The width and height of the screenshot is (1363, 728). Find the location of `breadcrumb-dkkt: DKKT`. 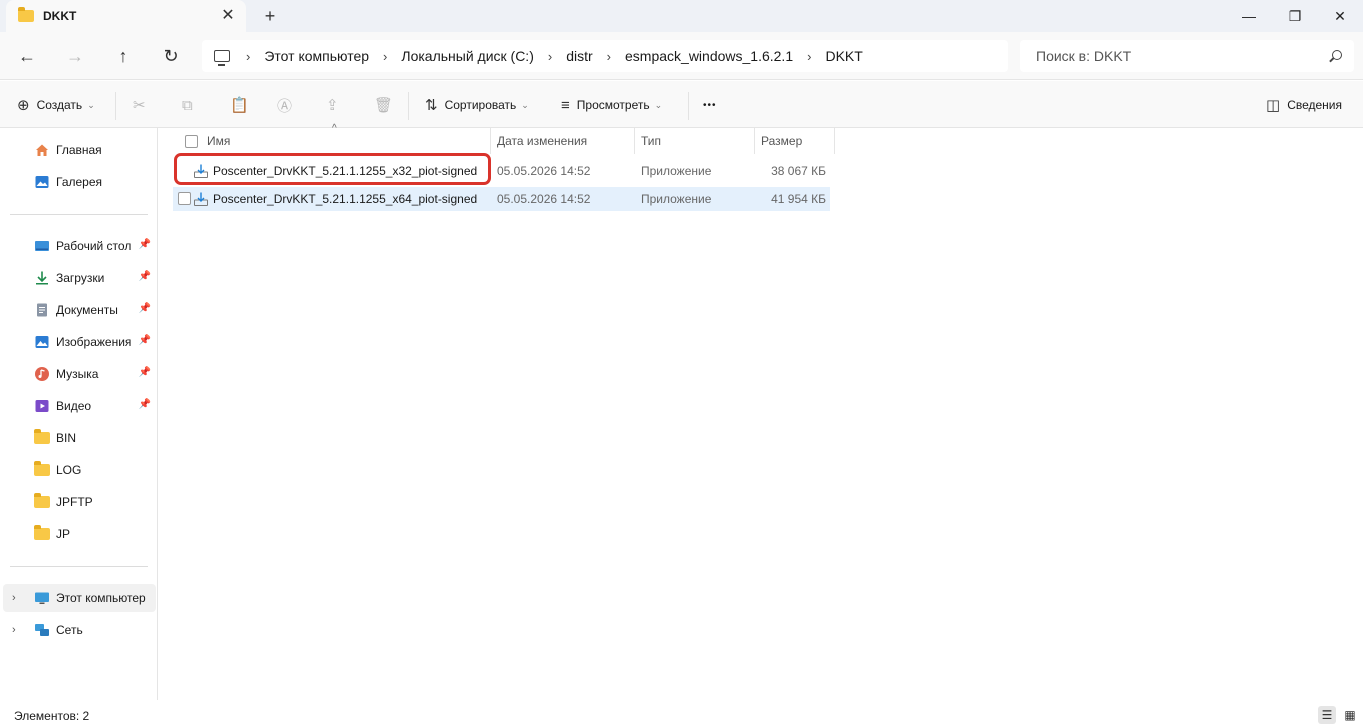

breadcrumb-dkkt: DKKT is located at coordinates (843, 56).